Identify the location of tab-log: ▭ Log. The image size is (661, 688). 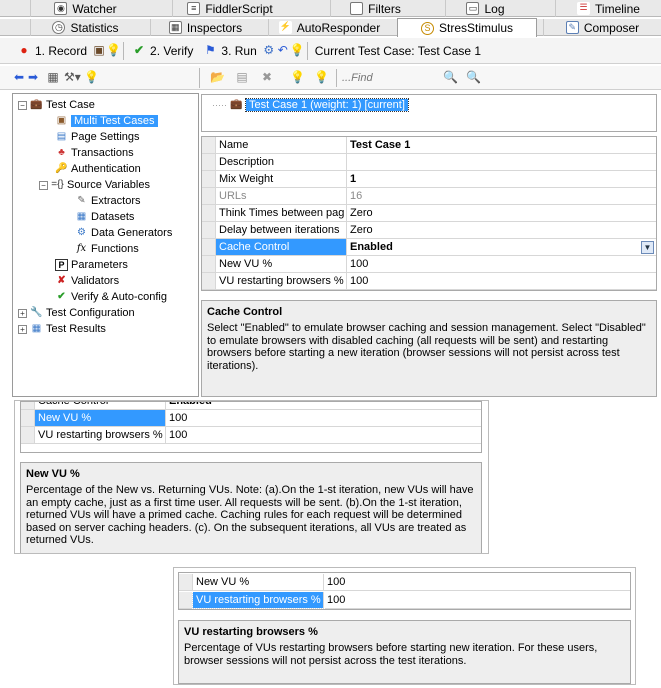
(485, 8).